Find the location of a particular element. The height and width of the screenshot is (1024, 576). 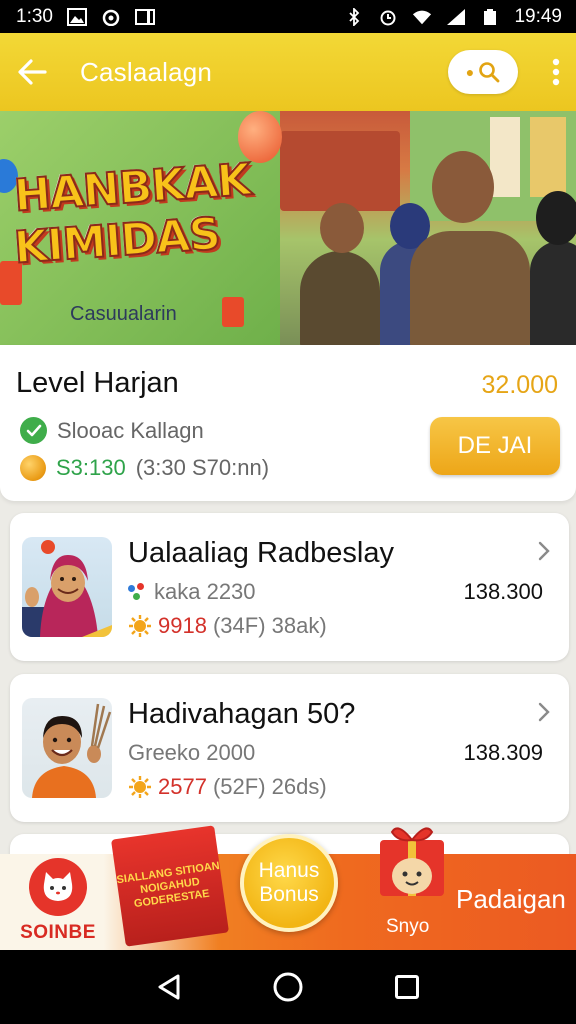

coin-detail: (3:30 S70:nn) is located at coordinates (202, 467).